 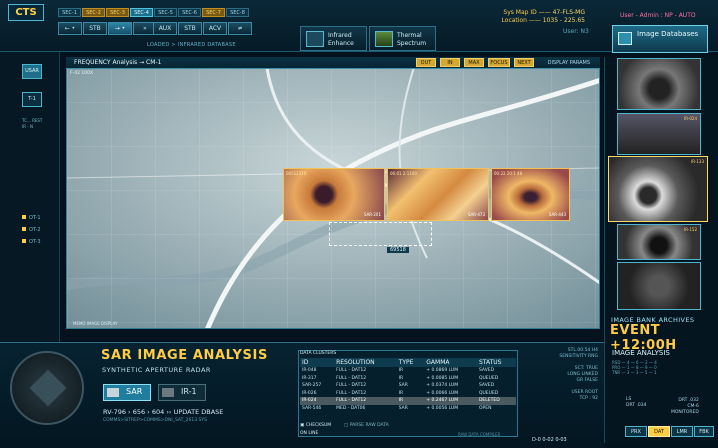 I want to click on lmr-button: LMR, so click(x=682, y=431).